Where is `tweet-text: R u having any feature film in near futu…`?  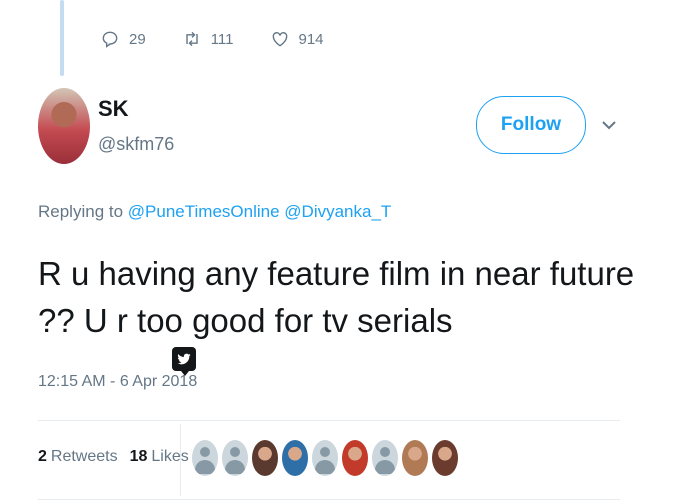 tweet-text: R u having any feature film in near futu… is located at coordinates (336, 297).